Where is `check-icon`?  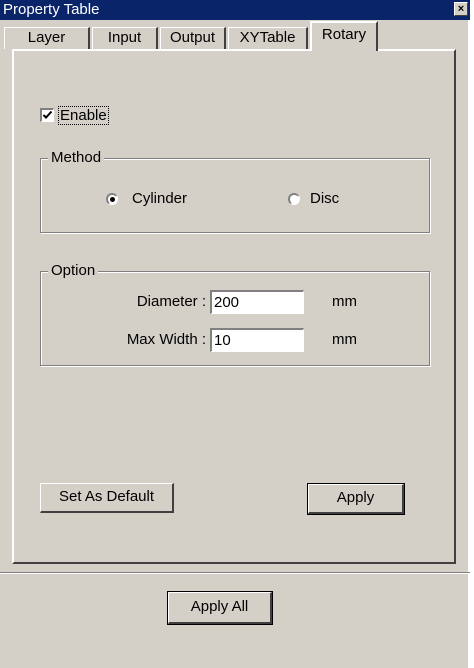
check-icon is located at coordinates (47, 114).